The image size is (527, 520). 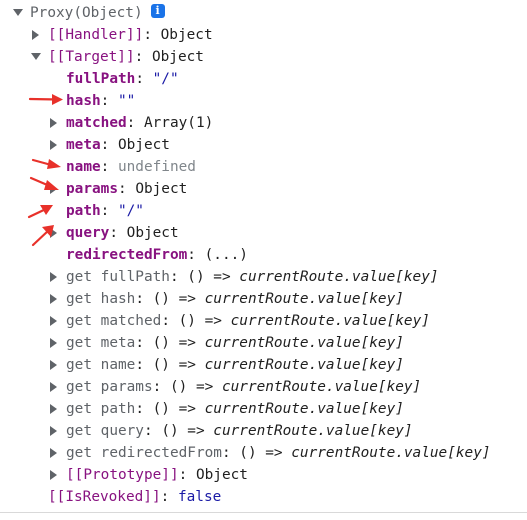 What do you see at coordinates (83, 145) in the screenshot?
I see `prop-key: meta` at bounding box center [83, 145].